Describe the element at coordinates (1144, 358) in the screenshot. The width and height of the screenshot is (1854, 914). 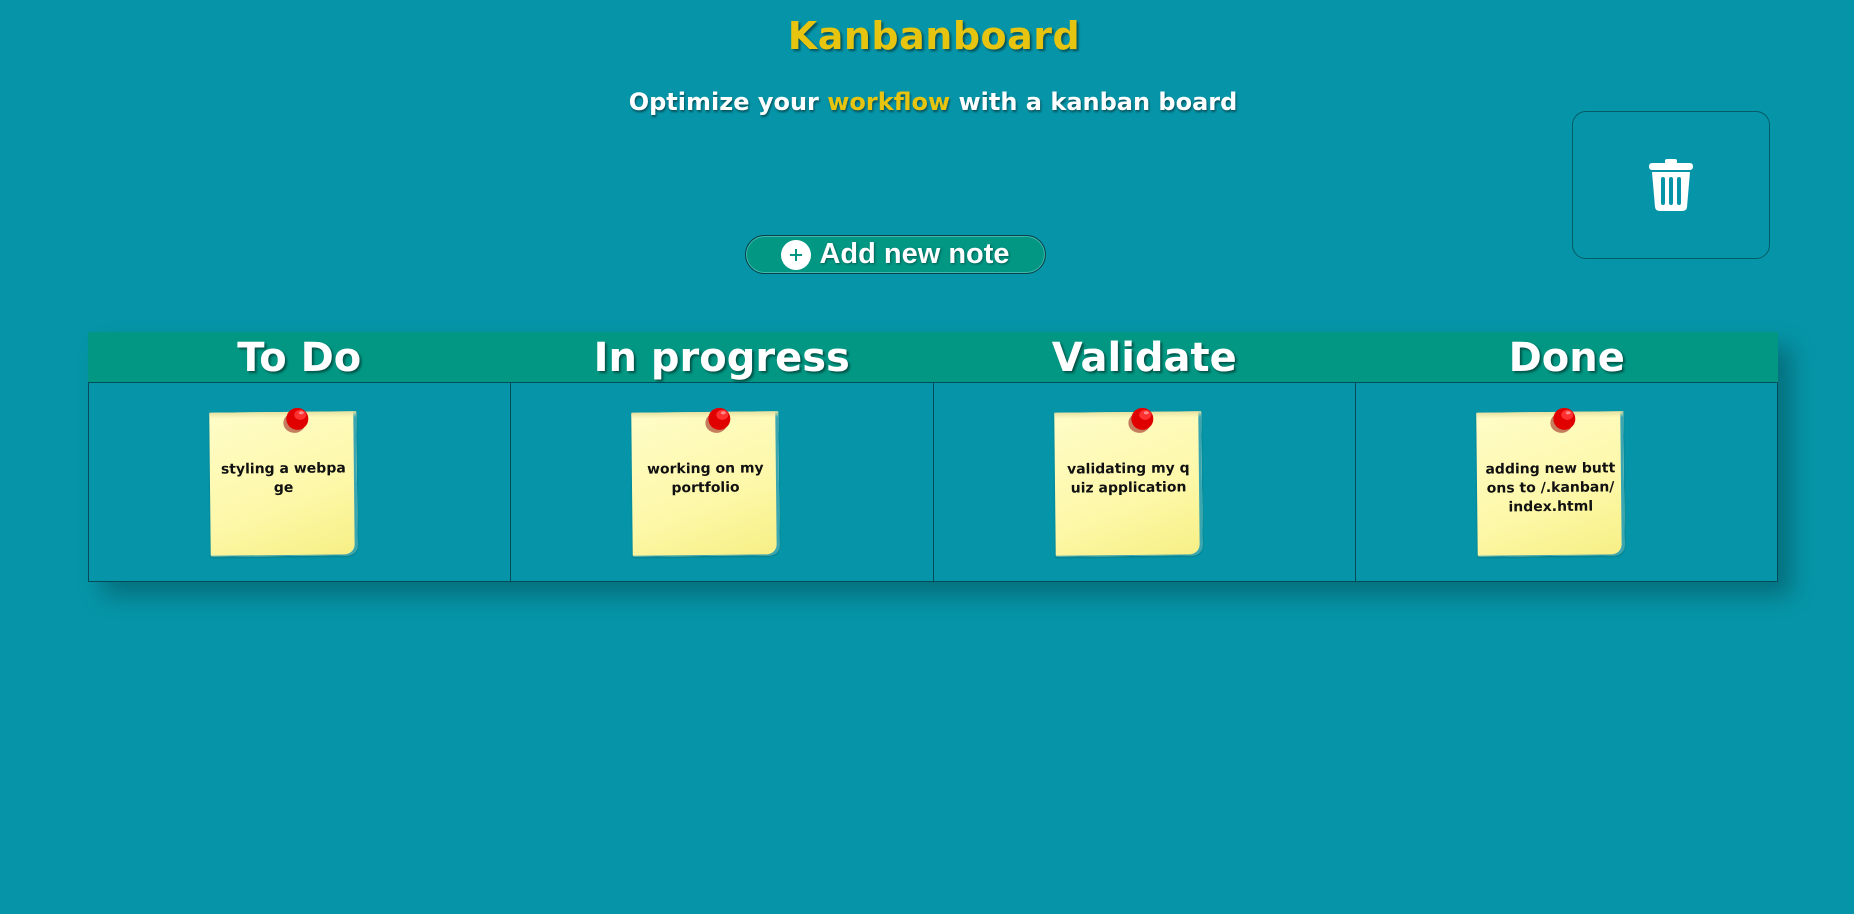
I see `column-title-validate: Validate` at that location.